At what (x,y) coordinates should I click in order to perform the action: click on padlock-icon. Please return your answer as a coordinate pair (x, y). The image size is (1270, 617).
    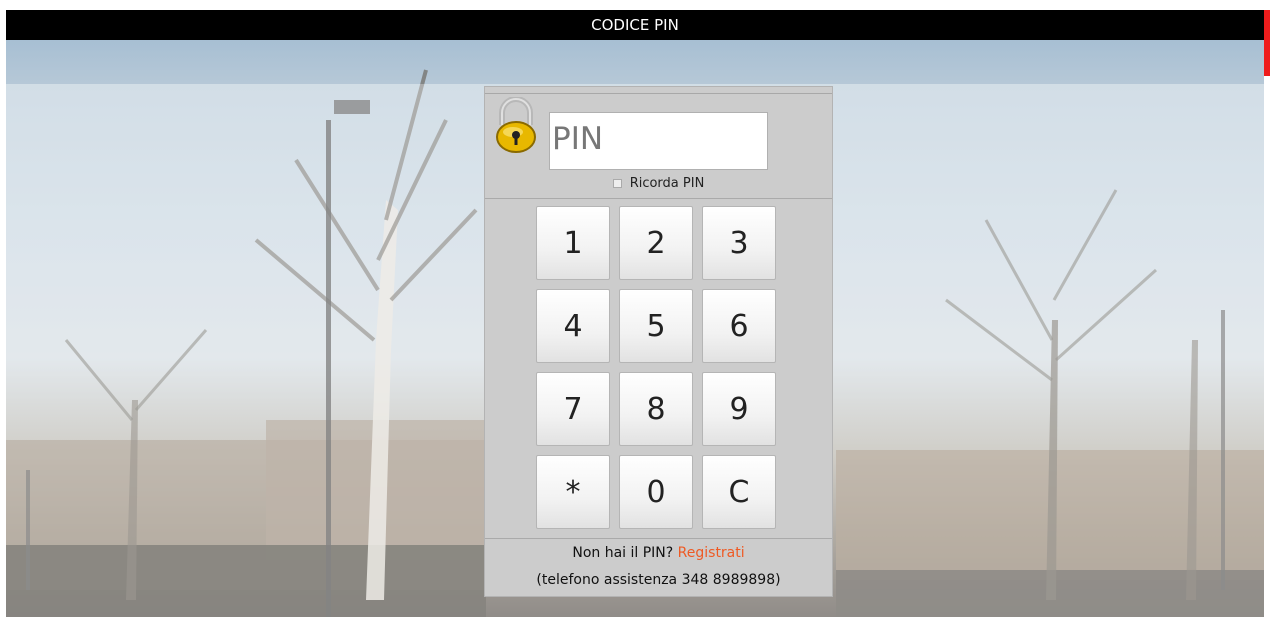
    Looking at the image, I should click on (516, 125).